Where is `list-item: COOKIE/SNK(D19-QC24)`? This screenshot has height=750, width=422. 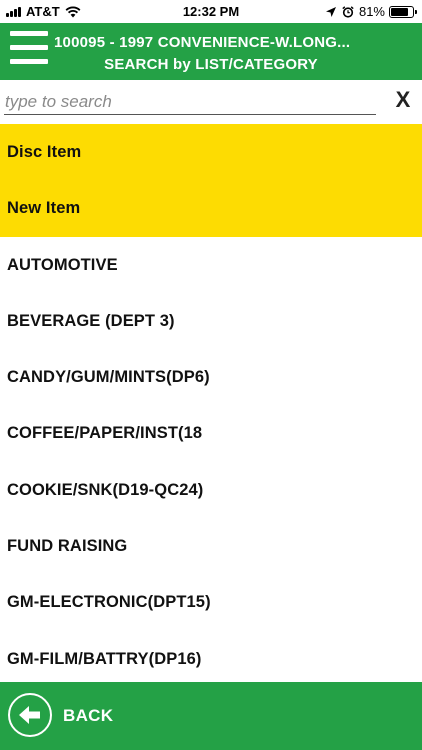 list-item: COOKIE/SNK(D19-QC24) is located at coordinates (211, 490).